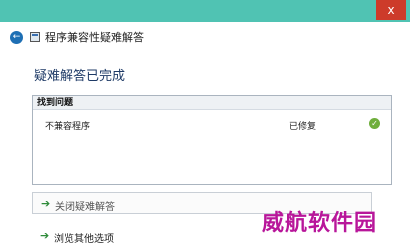  What do you see at coordinates (68, 127) in the screenshot?
I see `problem-name: 不兼容程序` at bounding box center [68, 127].